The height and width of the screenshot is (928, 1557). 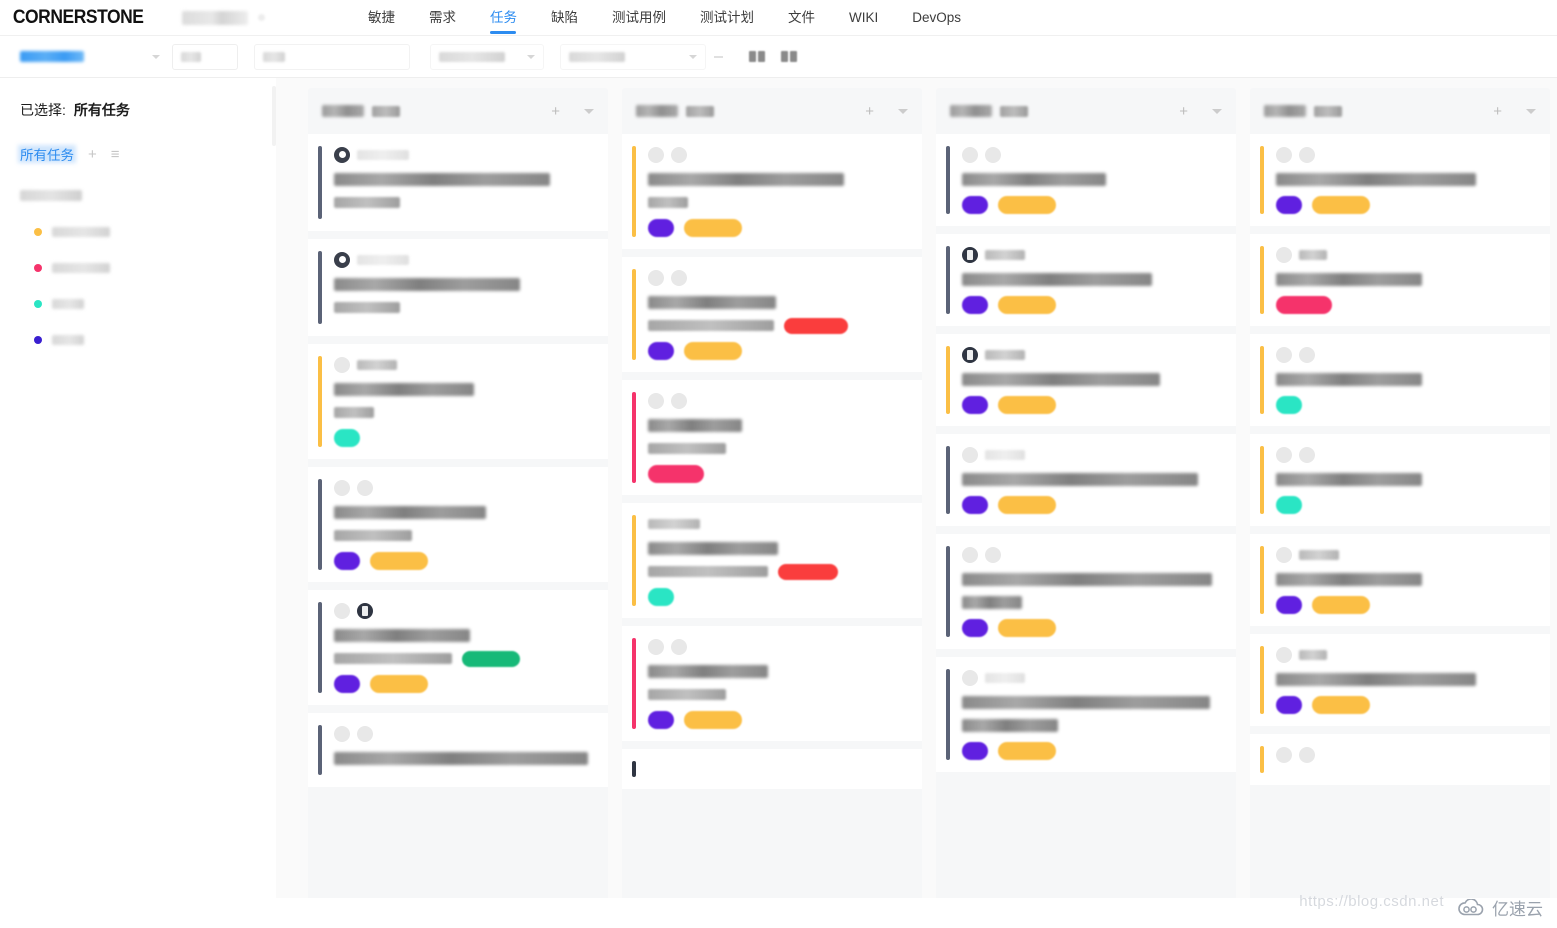 What do you see at coordinates (72, 18) in the screenshot?
I see `brand-logo: CORNERSTONE` at bounding box center [72, 18].